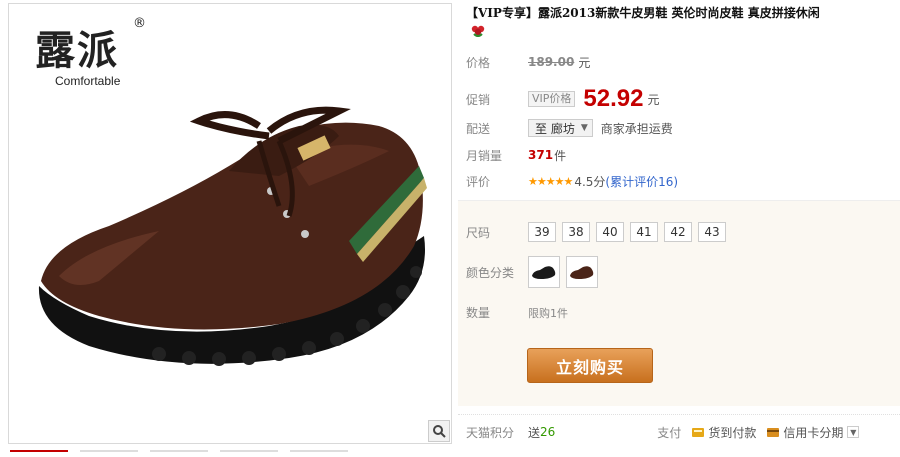 The image size is (900, 457). What do you see at coordinates (712, 232) in the screenshot?
I see `size-option: 43` at bounding box center [712, 232].